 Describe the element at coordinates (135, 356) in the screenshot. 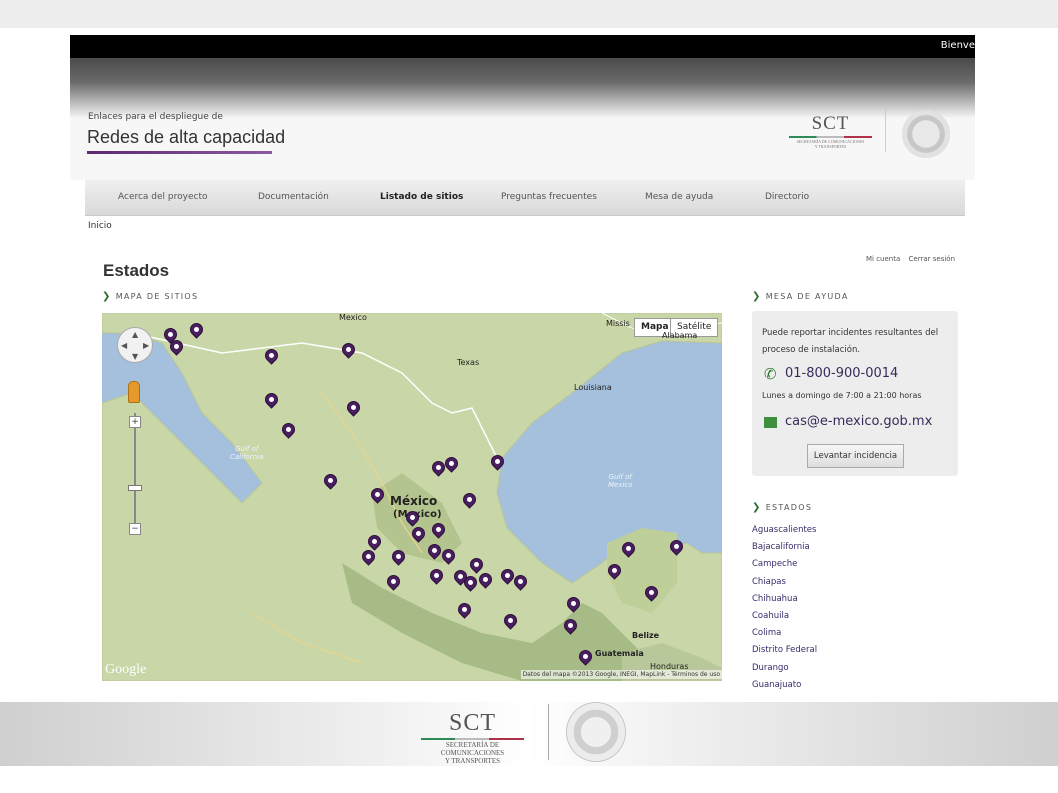

I see `pan-down-icon: ▼` at that location.